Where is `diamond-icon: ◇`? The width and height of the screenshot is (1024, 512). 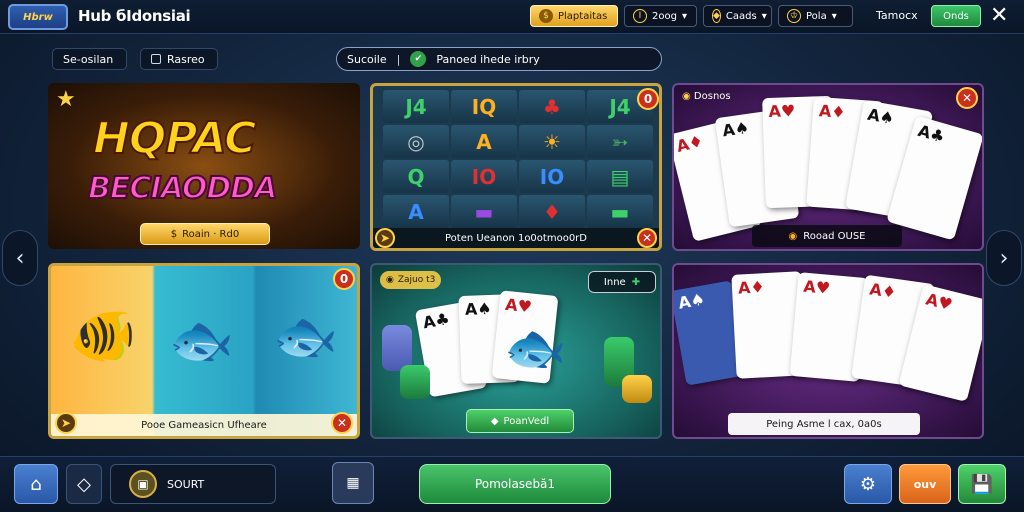 diamond-icon: ◇ is located at coordinates (84, 484).